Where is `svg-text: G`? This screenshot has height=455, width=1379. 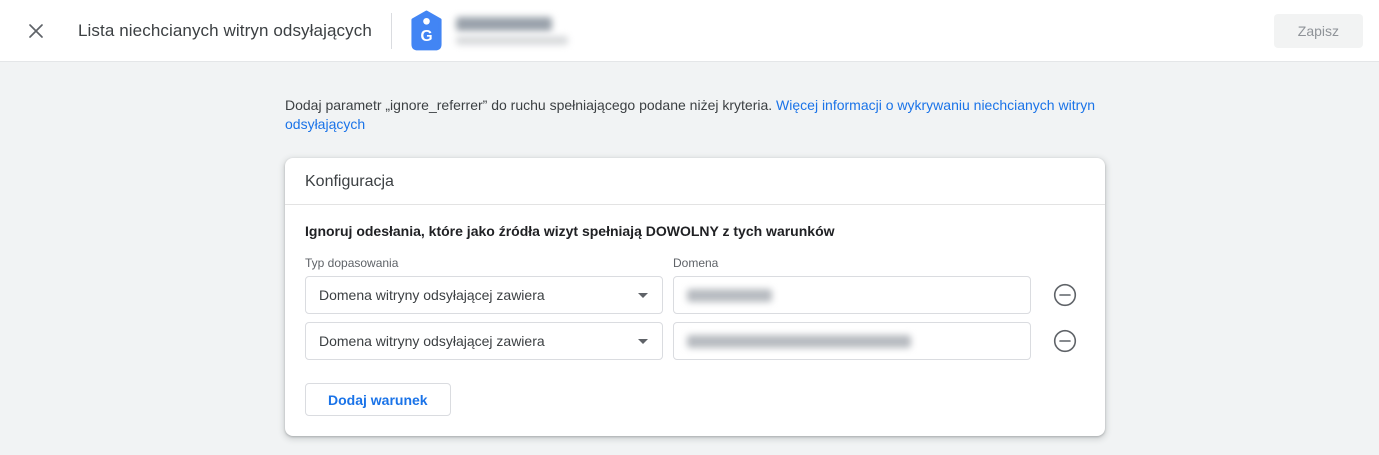 svg-text: G is located at coordinates (426, 36).